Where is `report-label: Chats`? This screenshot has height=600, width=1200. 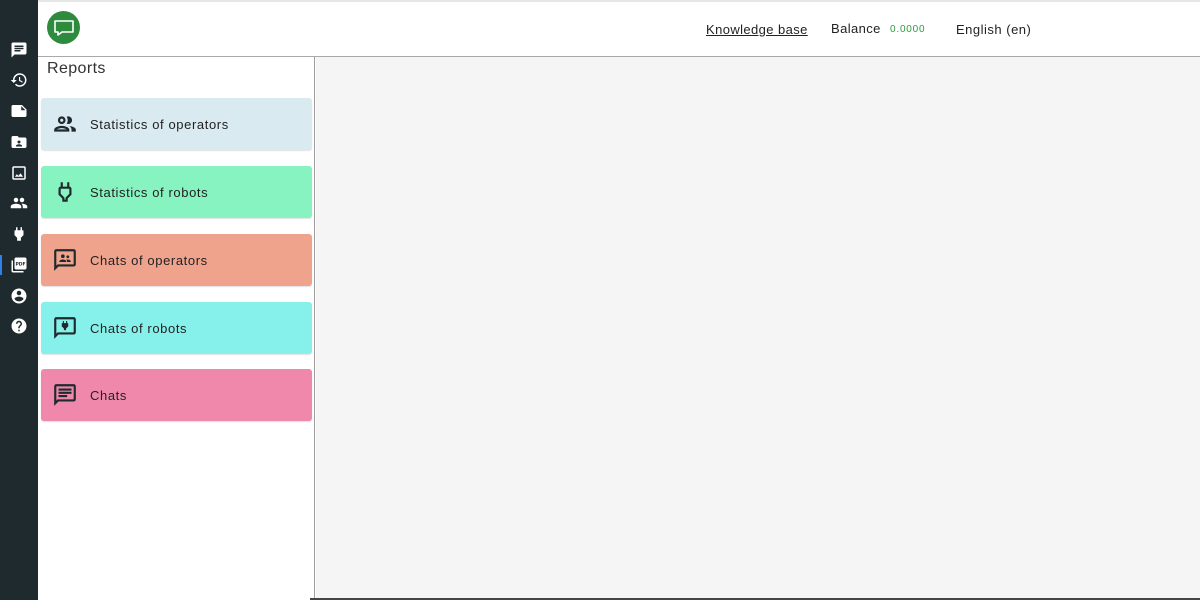
report-label: Chats is located at coordinates (108, 395).